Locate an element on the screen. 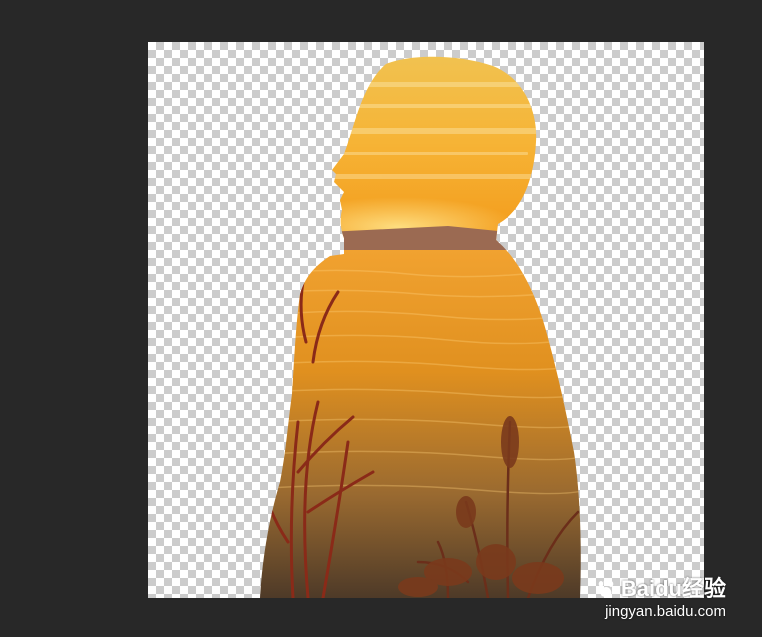 The height and width of the screenshot is (637, 762). baidu-jingyan-watermark: Baidu经验 jingyan.baidu.com is located at coordinates (660, 599).